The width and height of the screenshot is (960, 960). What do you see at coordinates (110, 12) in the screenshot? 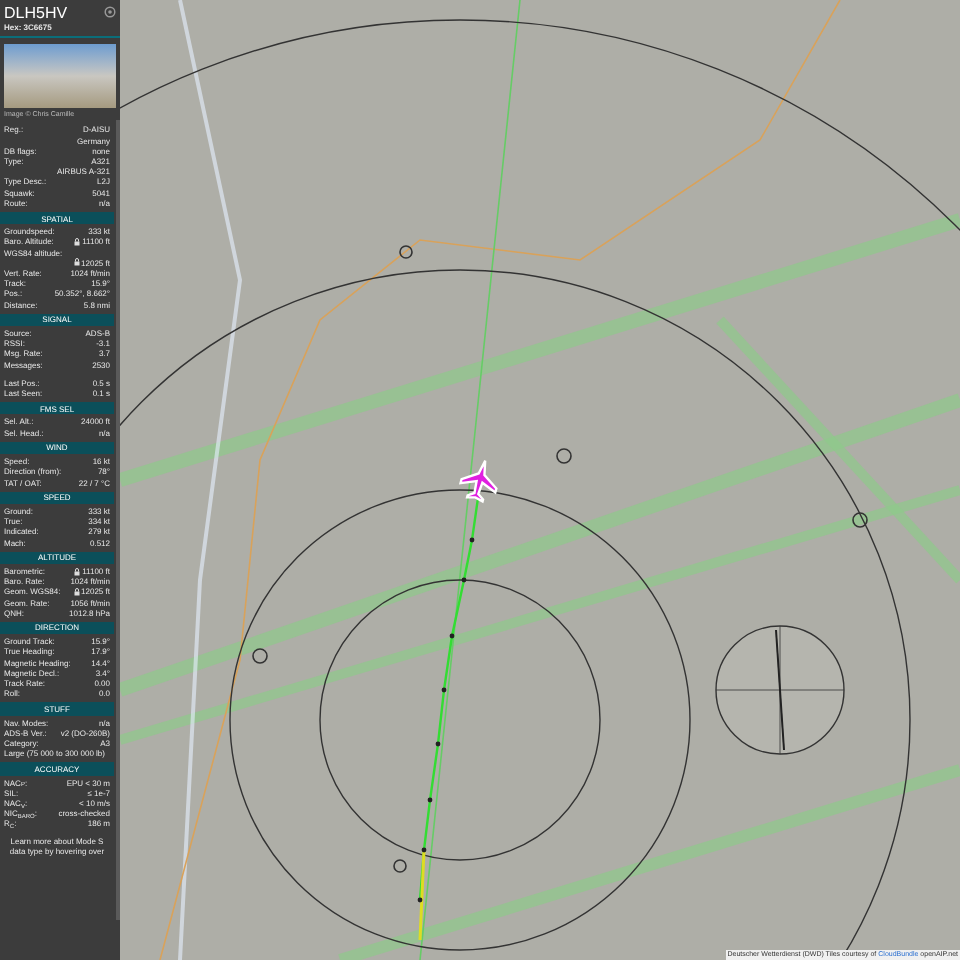
I see `settings-icon` at bounding box center [110, 12].